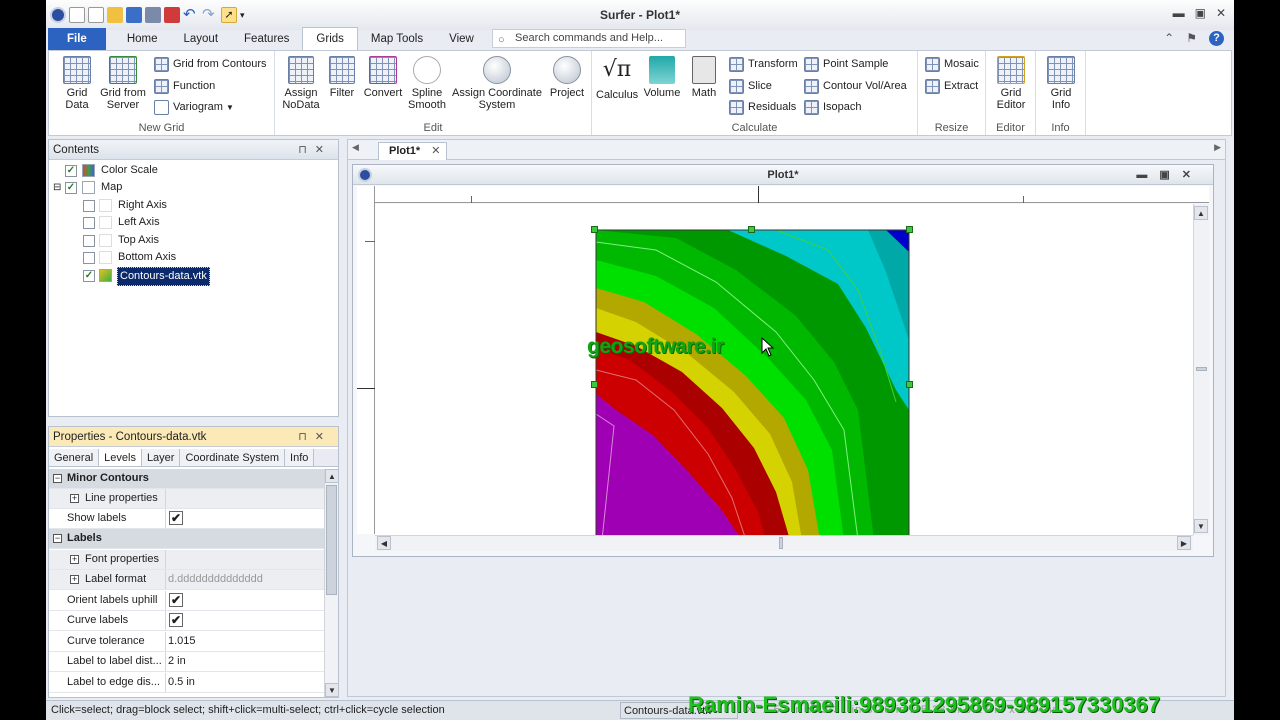 The width and height of the screenshot is (1280, 720). I want to click on color-scale-checkbox: ✓, so click(71, 171).